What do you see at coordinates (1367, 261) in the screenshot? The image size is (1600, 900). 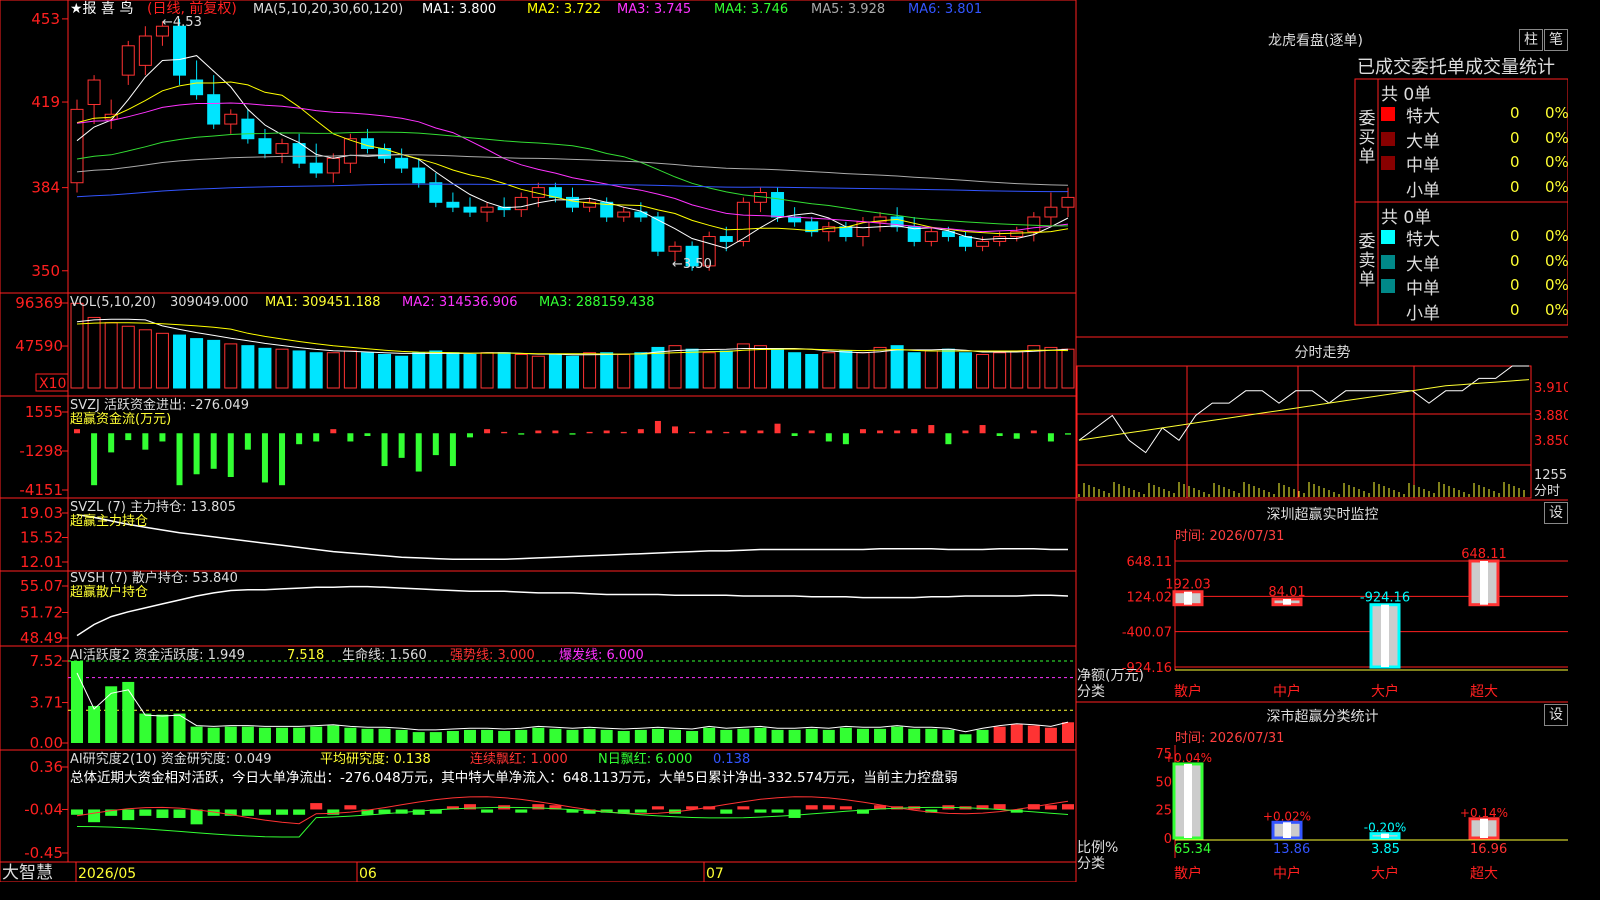 I see `sell-side-label: 委卖单` at bounding box center [1367, 261].